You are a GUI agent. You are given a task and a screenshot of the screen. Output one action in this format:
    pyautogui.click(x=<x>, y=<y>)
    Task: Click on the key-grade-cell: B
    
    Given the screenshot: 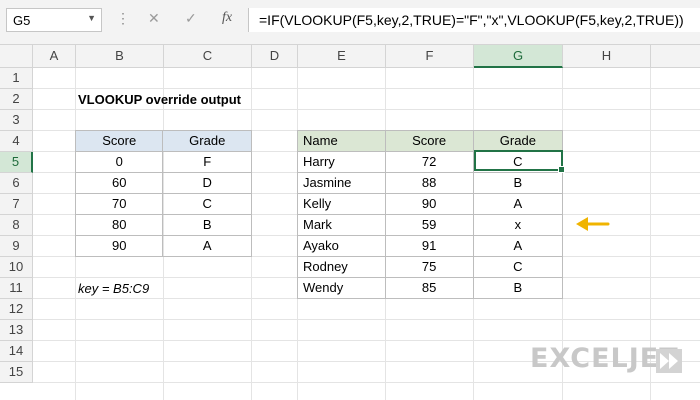 What is the action you would take?
    pyautogui.click(x=207, y=225)
    